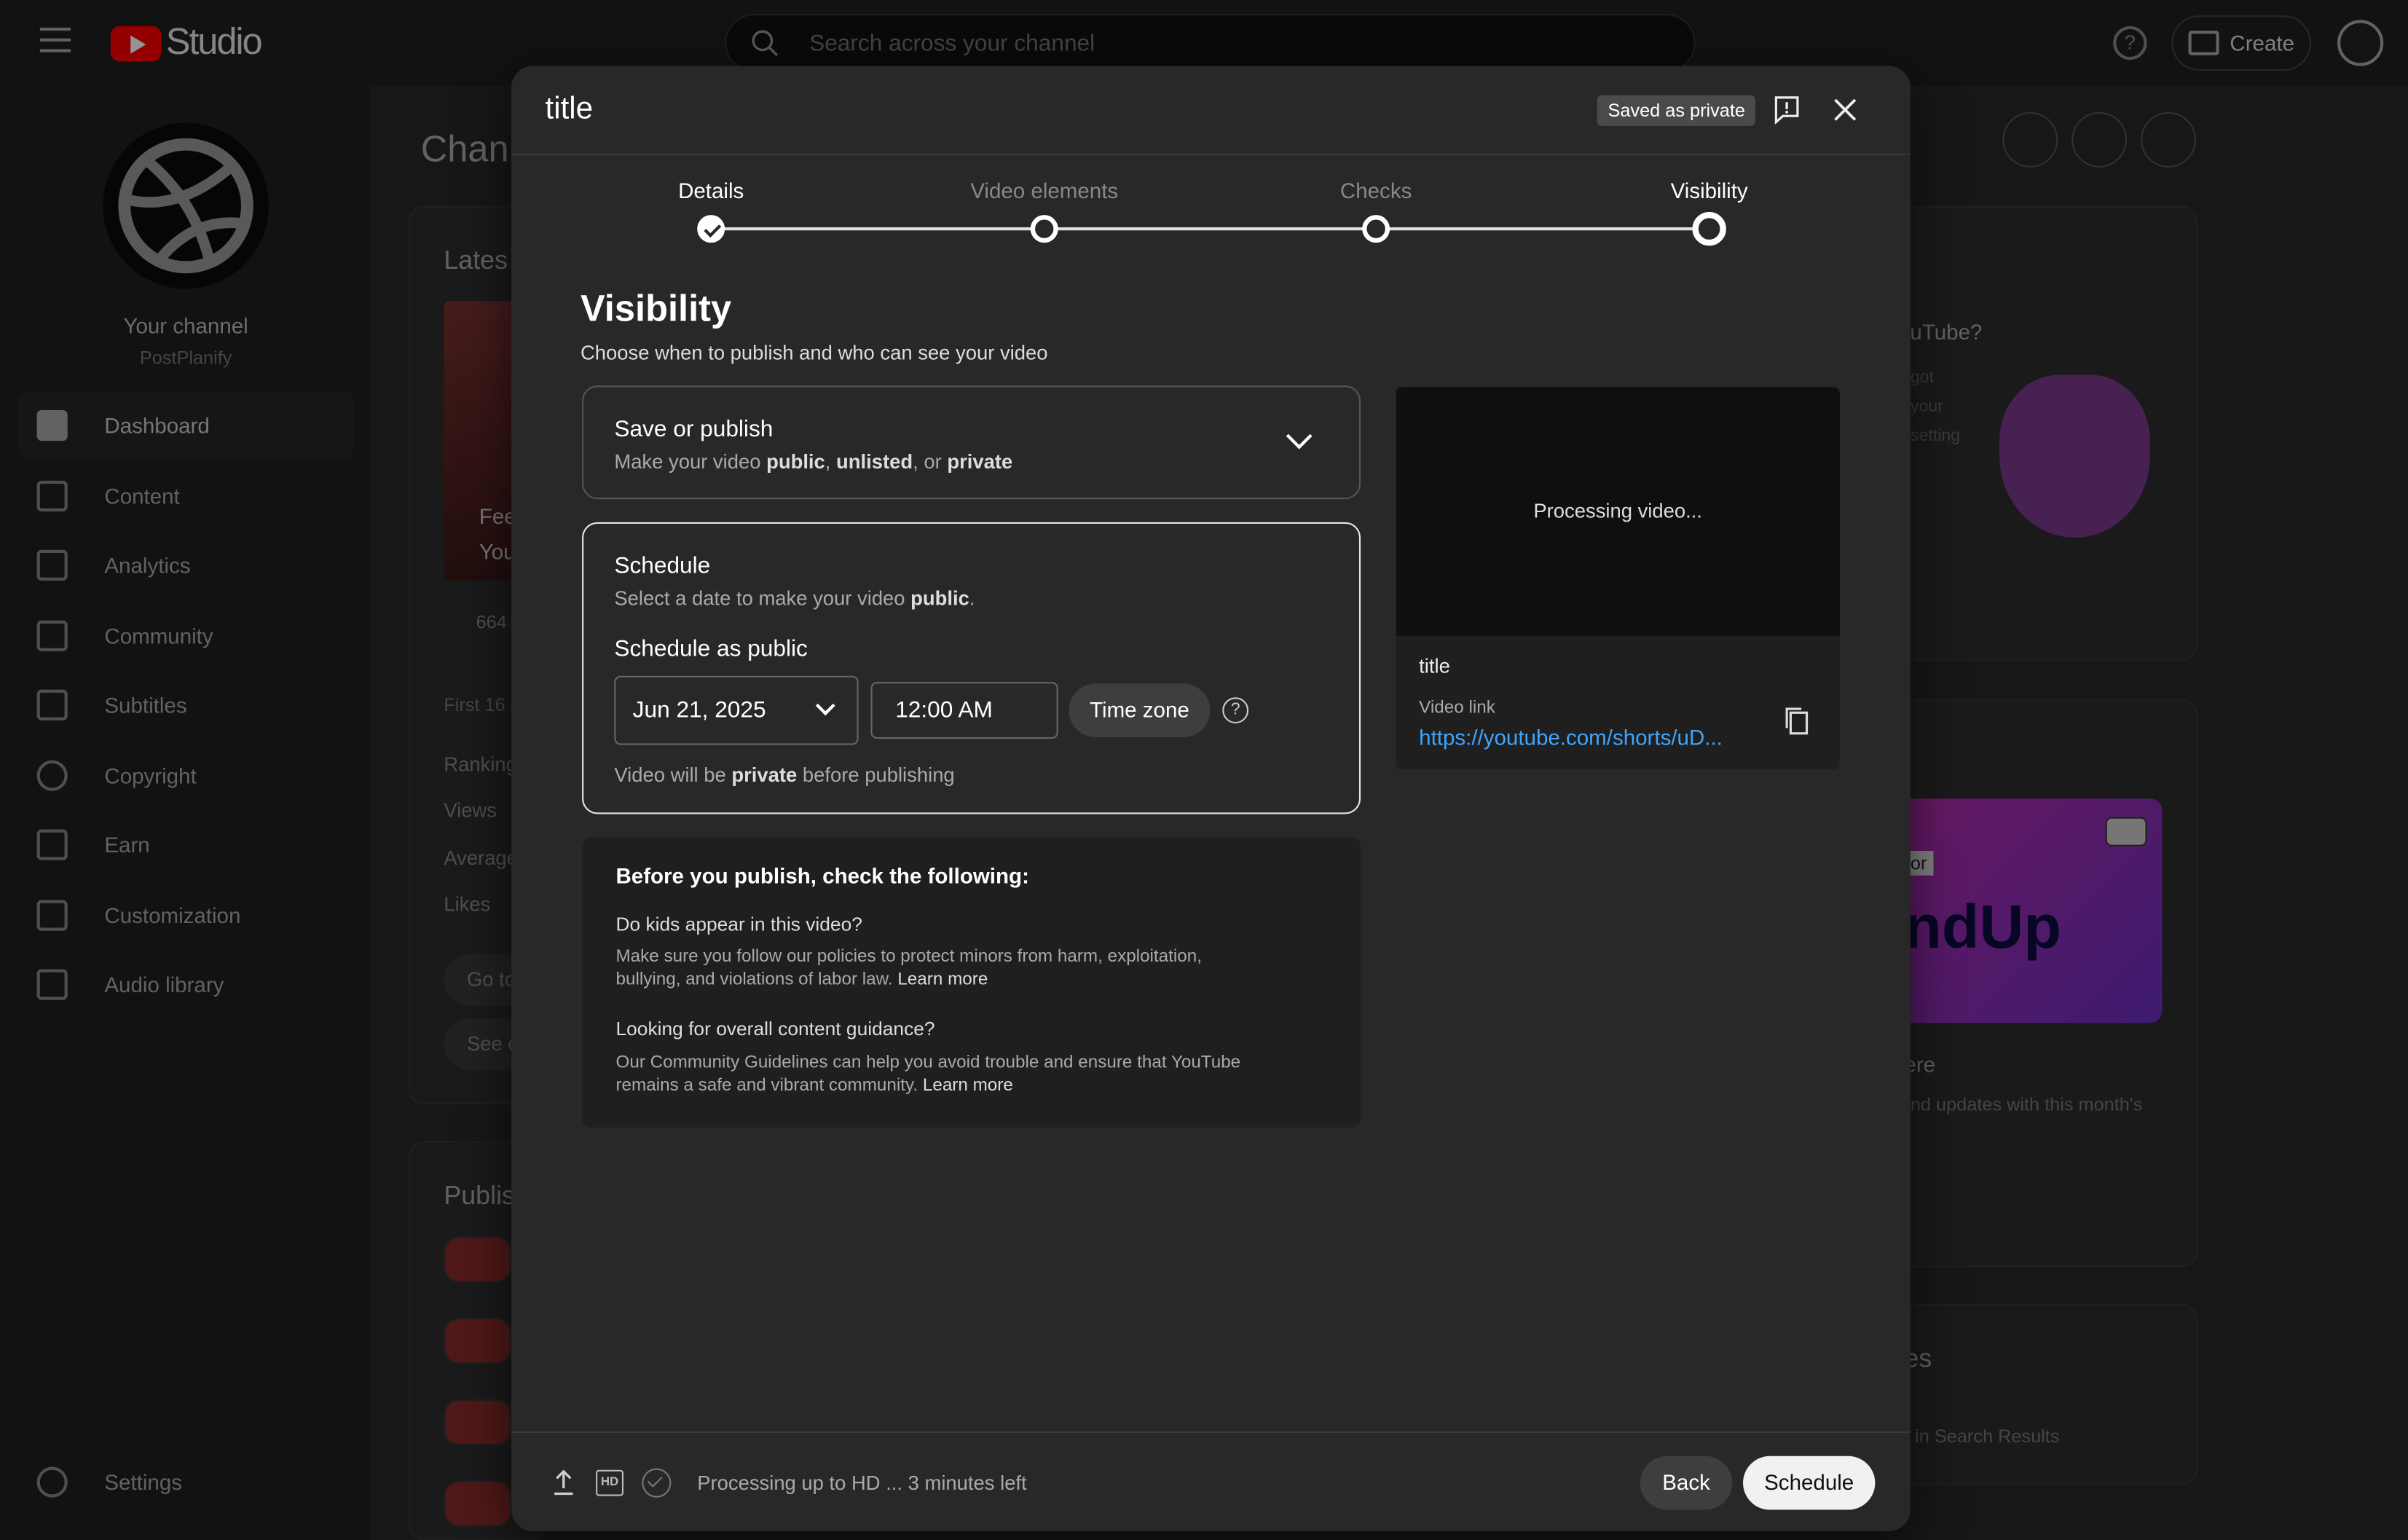 This screenshot has width=2408, height=1540. Describe the element at coordinates (784, 775) in the screenshot. I see `schedule-note: Video will be private before publishing` at that location.